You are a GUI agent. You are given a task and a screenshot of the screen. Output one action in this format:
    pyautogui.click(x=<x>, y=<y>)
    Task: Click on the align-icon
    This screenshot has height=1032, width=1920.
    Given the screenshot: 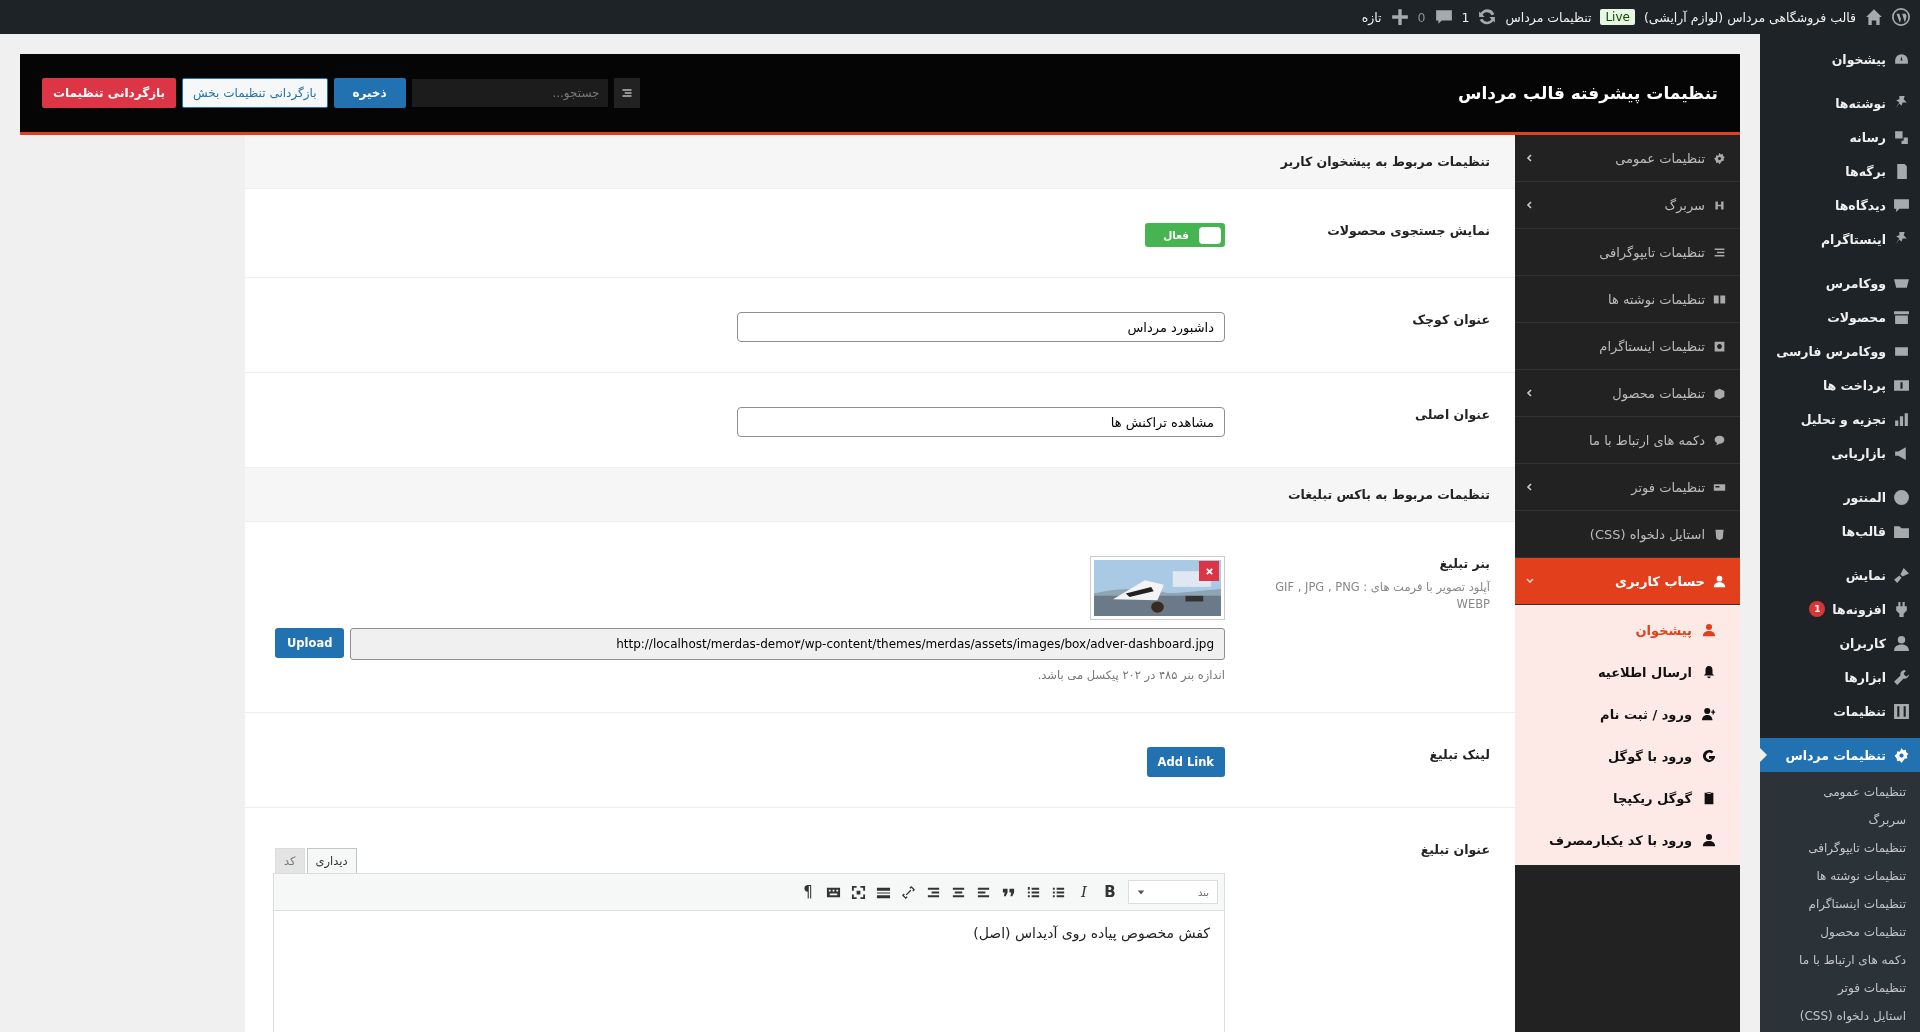 What is the action you would take?
    pyautogui.click(x=1719, y=252)
    